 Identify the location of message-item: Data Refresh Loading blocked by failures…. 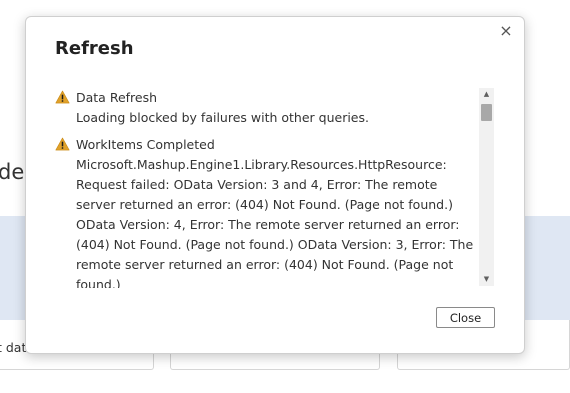
(265, 108).